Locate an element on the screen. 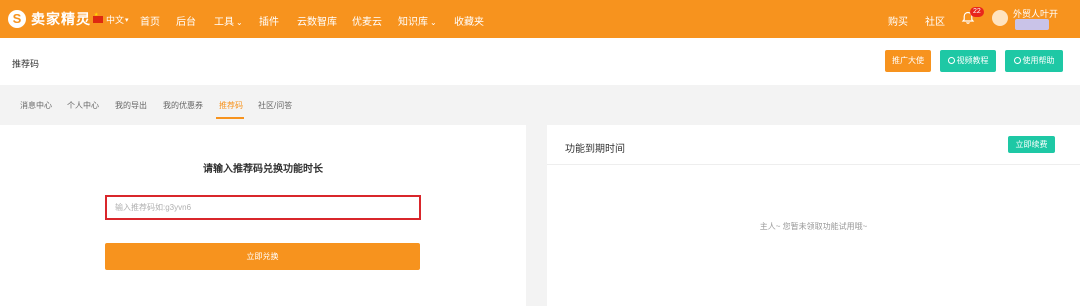  active-tab-indicator is located at coordinates (230, 118).